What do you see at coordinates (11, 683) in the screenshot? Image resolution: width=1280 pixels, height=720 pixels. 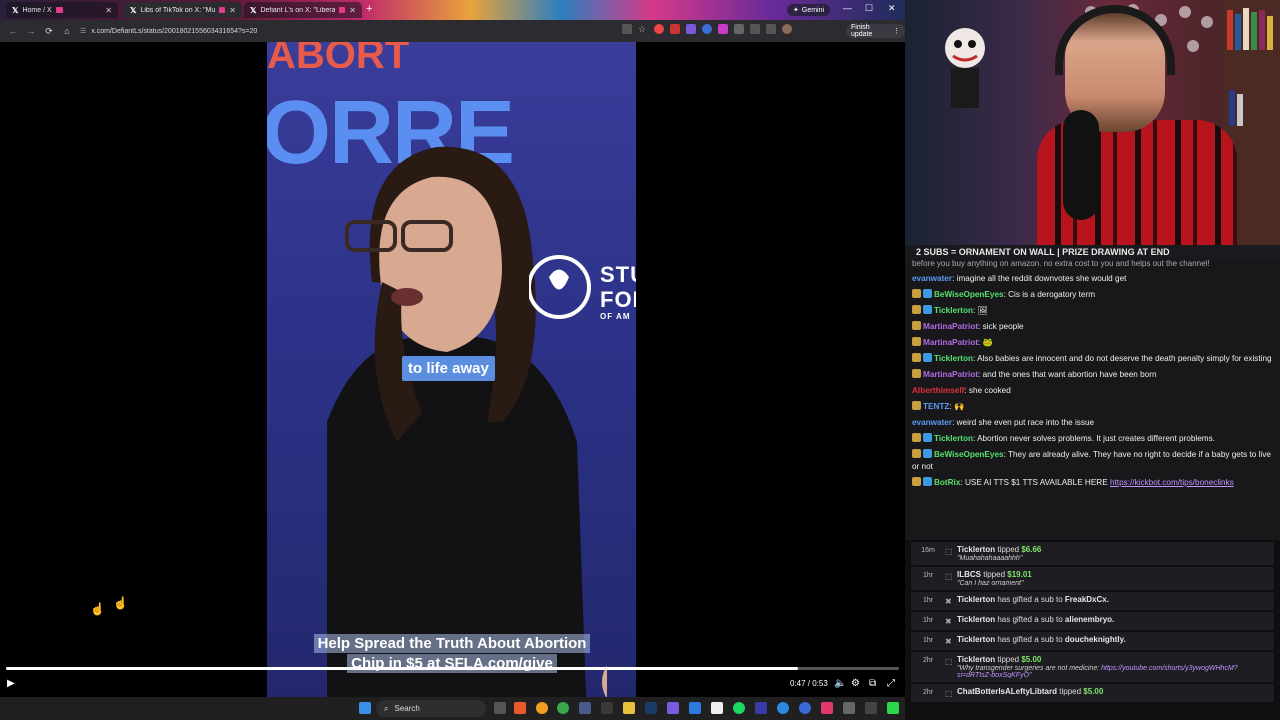 I see `play-button: ▶` at bounding box center [11, 683].